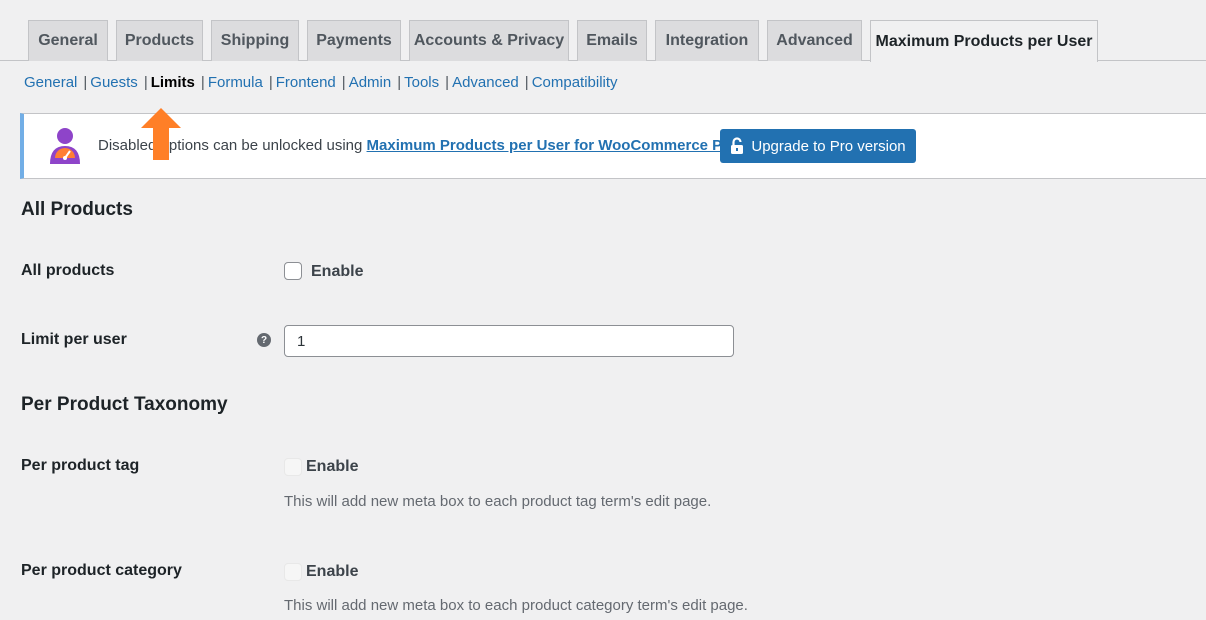 Image resolution: width=1206 pixels, height=620 pixels. Describe the element at coordinates (124, 404) in the screenshot. I see `per-product-taxonomy-heading: Per Product Taxonomy` at that location.